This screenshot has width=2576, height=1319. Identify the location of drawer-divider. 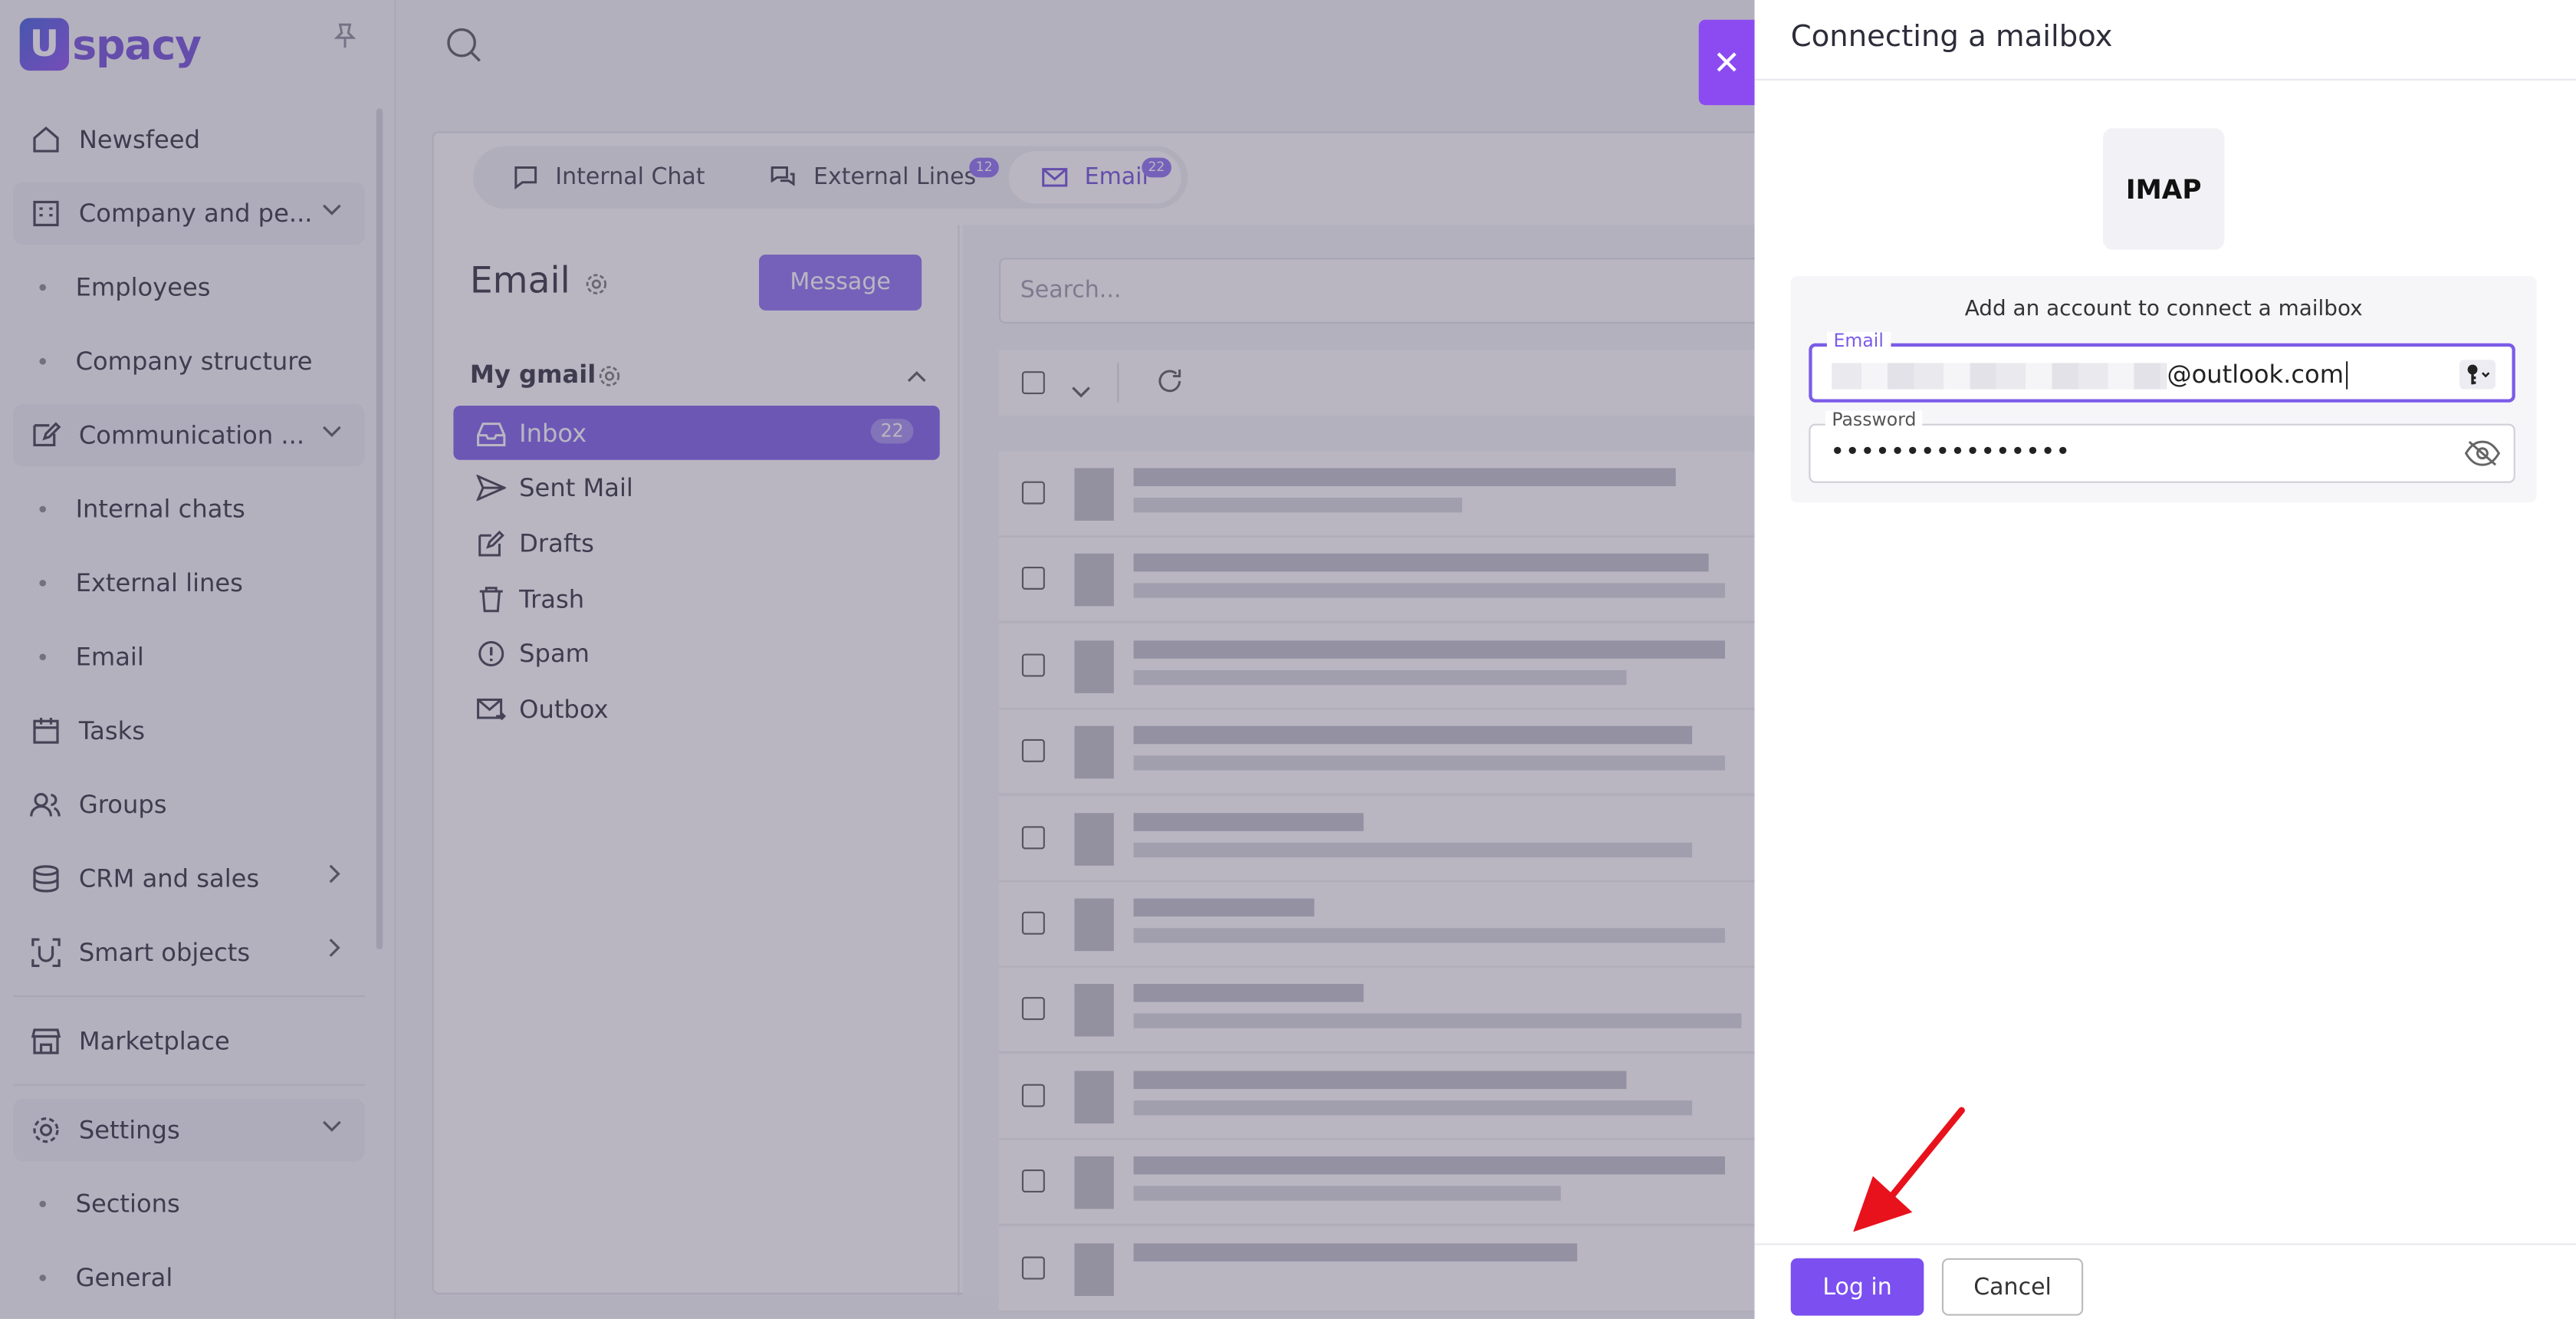
(2165, 79).